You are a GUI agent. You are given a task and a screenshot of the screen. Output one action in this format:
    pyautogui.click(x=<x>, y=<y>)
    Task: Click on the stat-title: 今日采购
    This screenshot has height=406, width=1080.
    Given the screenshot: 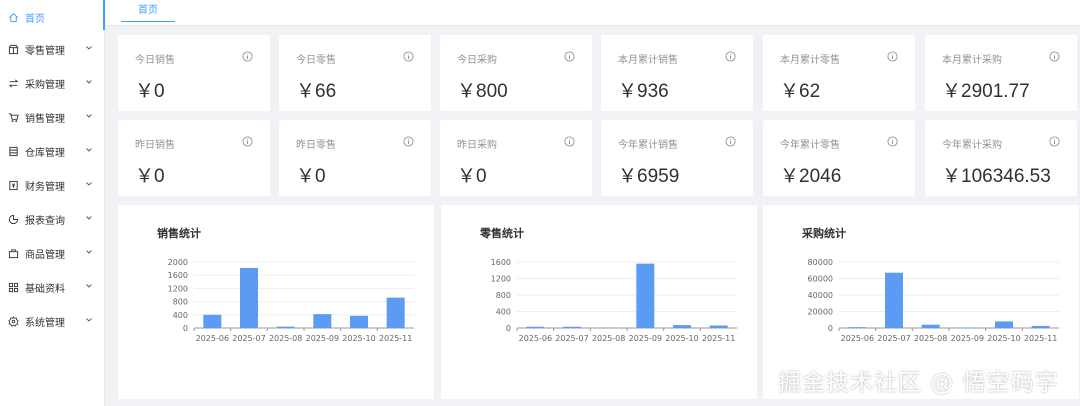 What is the action you would take?
    pyautogui.click(x=477, y=60)
    